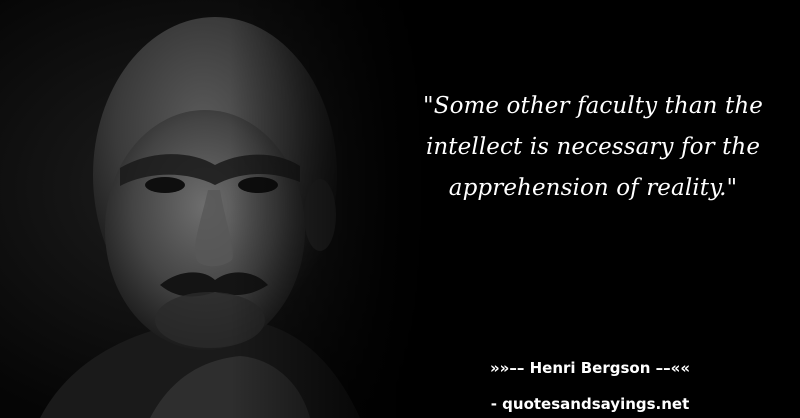  I want to click on author-attribution: »»–– Henri Bergson ––««, so click(590, 368).